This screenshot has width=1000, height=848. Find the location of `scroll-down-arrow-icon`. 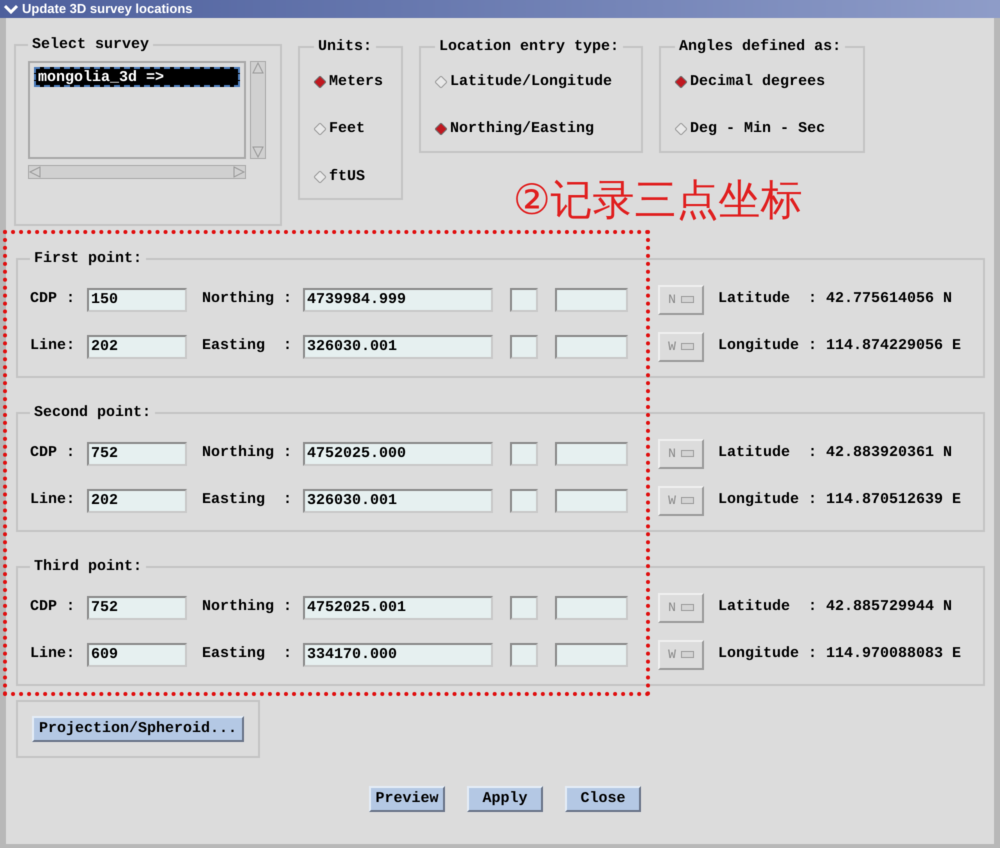

scroll-down-arrow-icon is located at coordinates (258, 152).